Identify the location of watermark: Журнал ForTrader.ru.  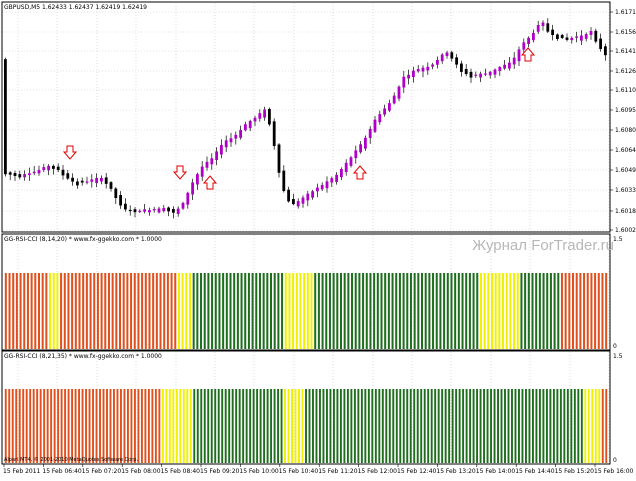
(543, 245).